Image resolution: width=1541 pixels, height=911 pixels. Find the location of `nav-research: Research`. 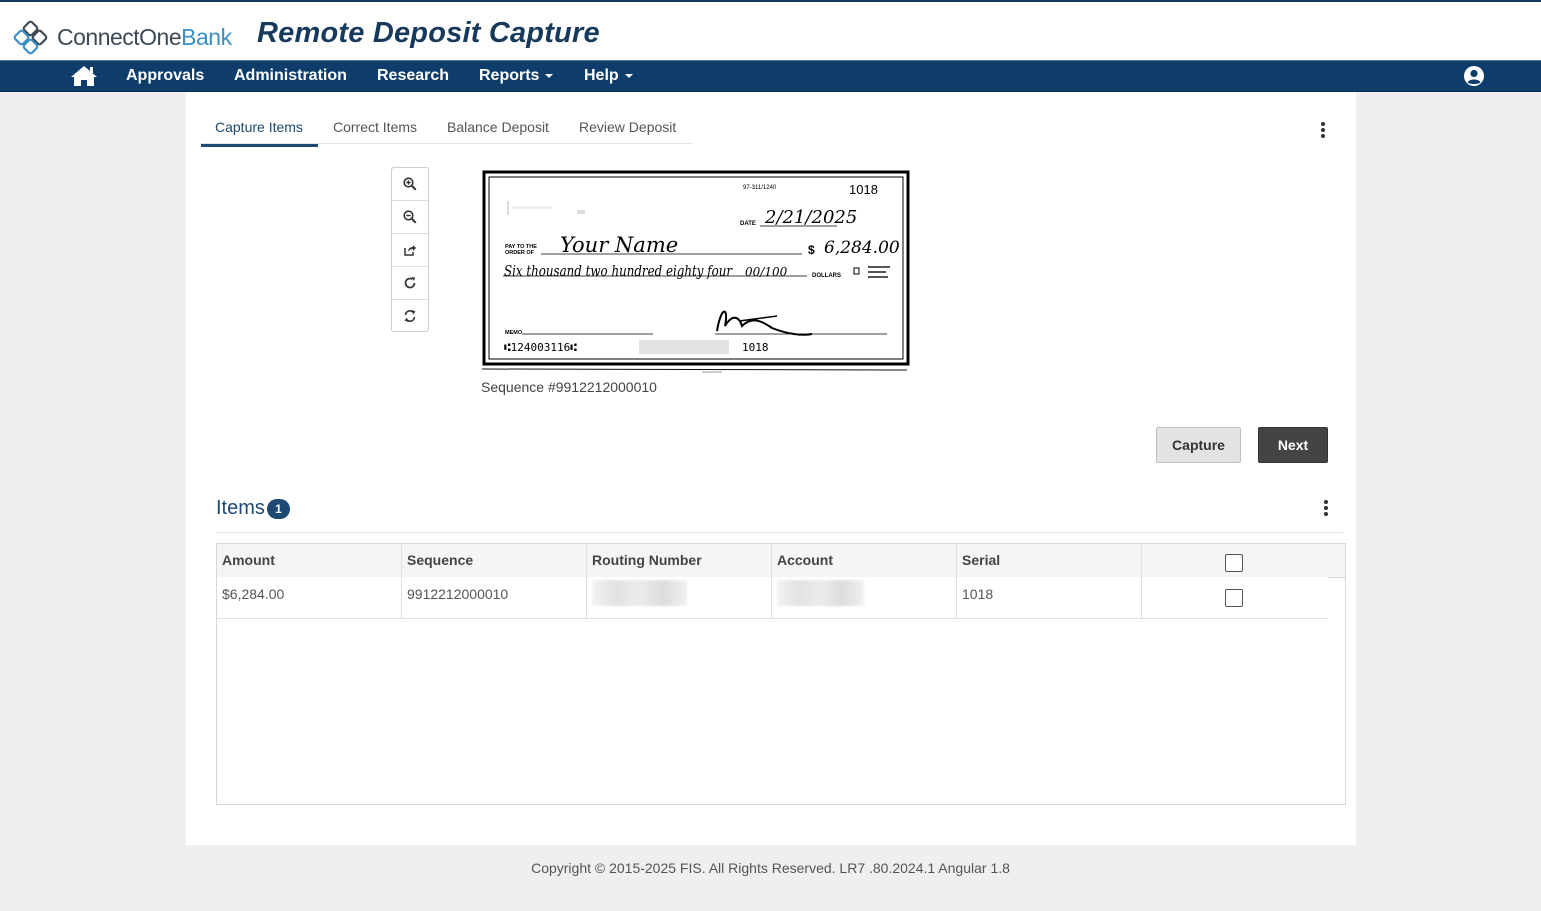

nav-research: Research is located at coordinates (413, 76).